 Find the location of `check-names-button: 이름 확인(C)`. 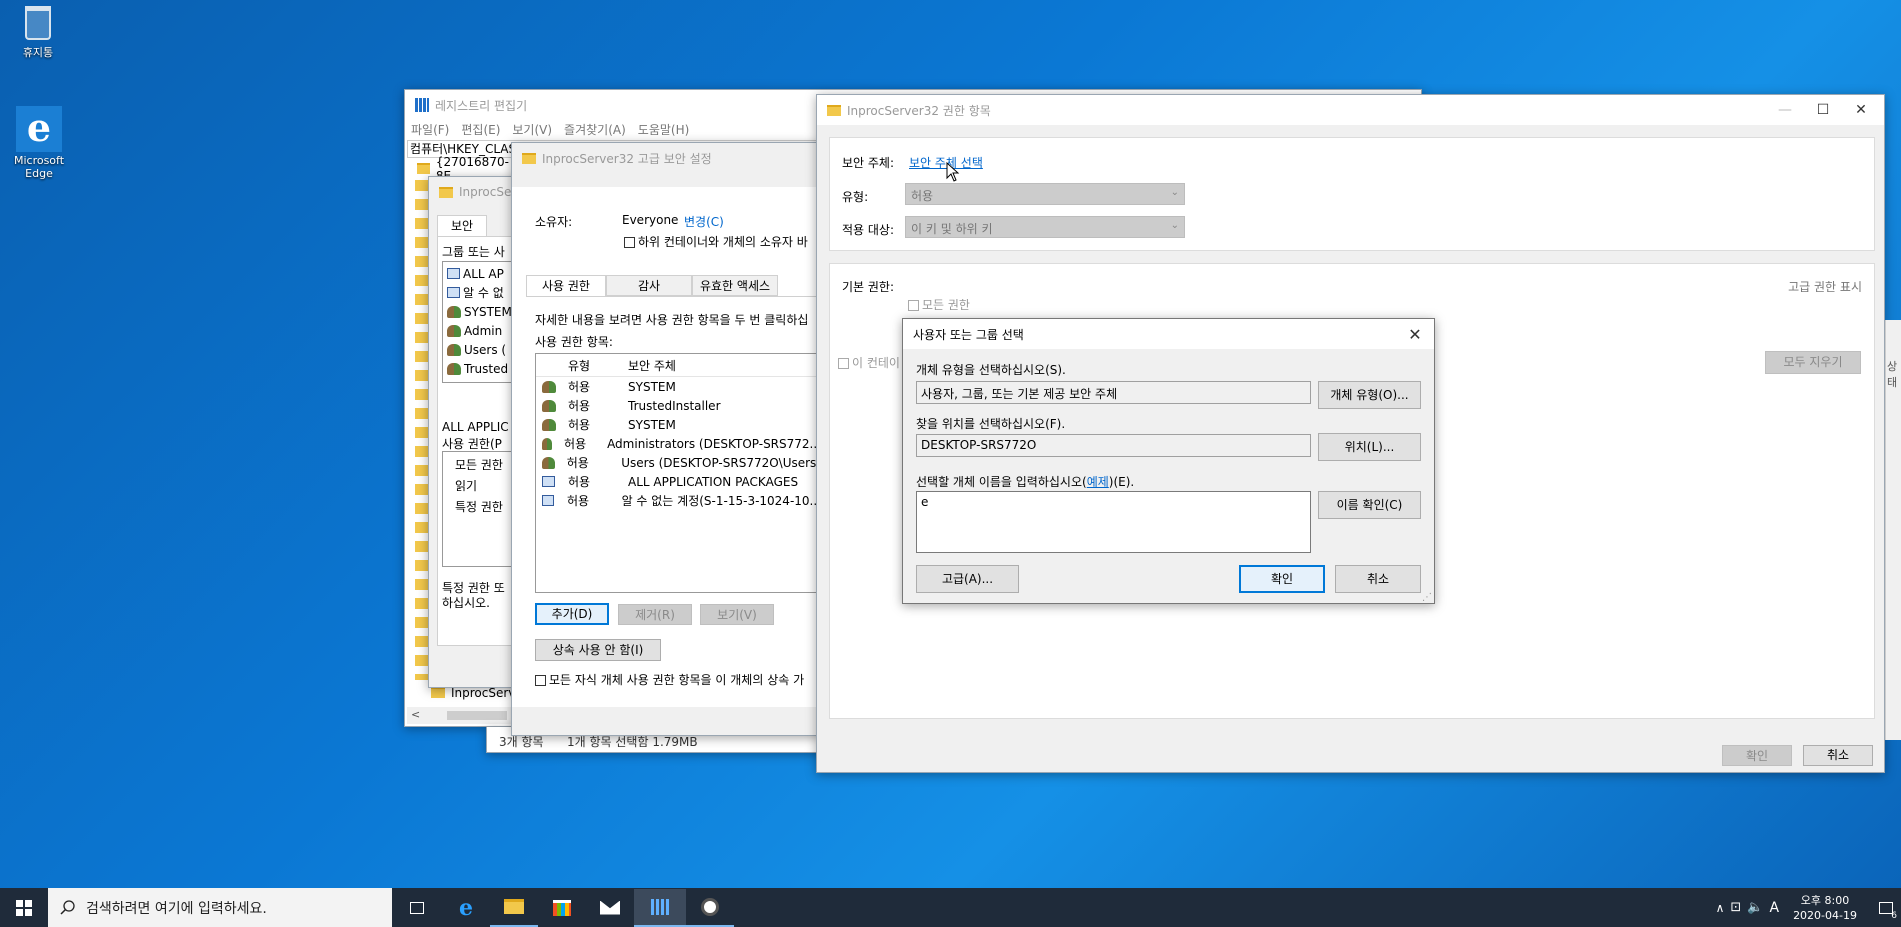

check-names-button: 이름 확인(C) is located at coordinates (1369, 505).